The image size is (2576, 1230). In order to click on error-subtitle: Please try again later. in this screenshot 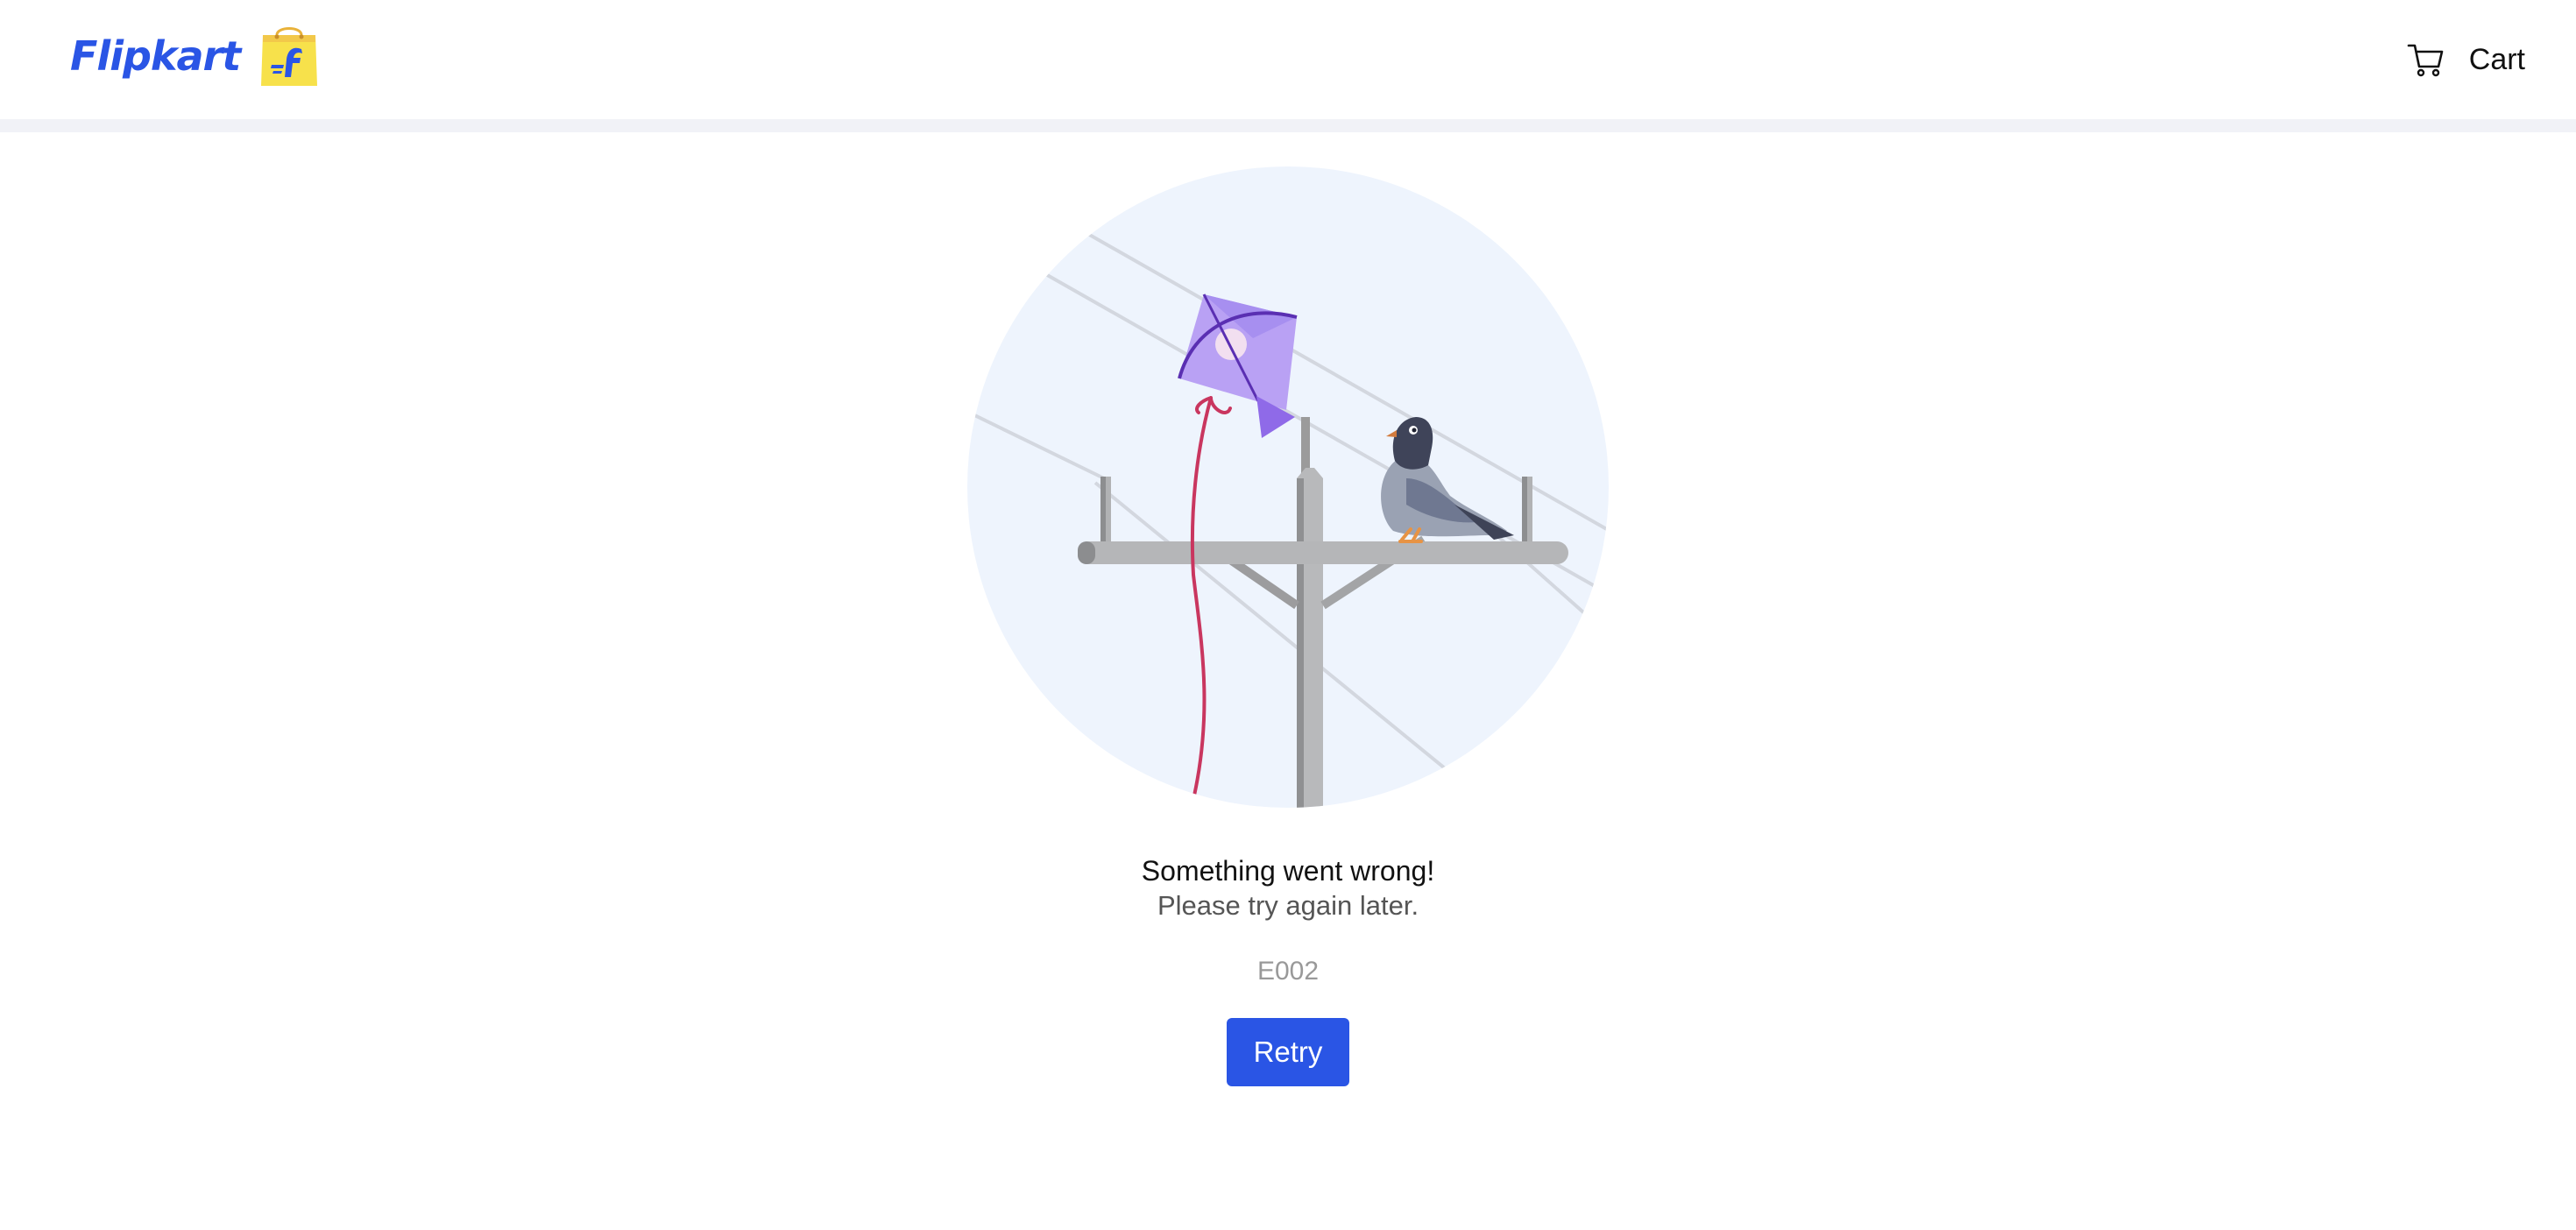, I will do `click(1288, 905)`.